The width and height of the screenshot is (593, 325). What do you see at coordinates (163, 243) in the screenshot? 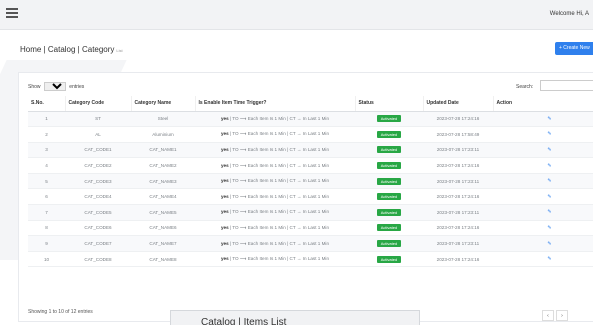
I see `cell-name: CAT_NAME7` at bounding box center [163, 243].